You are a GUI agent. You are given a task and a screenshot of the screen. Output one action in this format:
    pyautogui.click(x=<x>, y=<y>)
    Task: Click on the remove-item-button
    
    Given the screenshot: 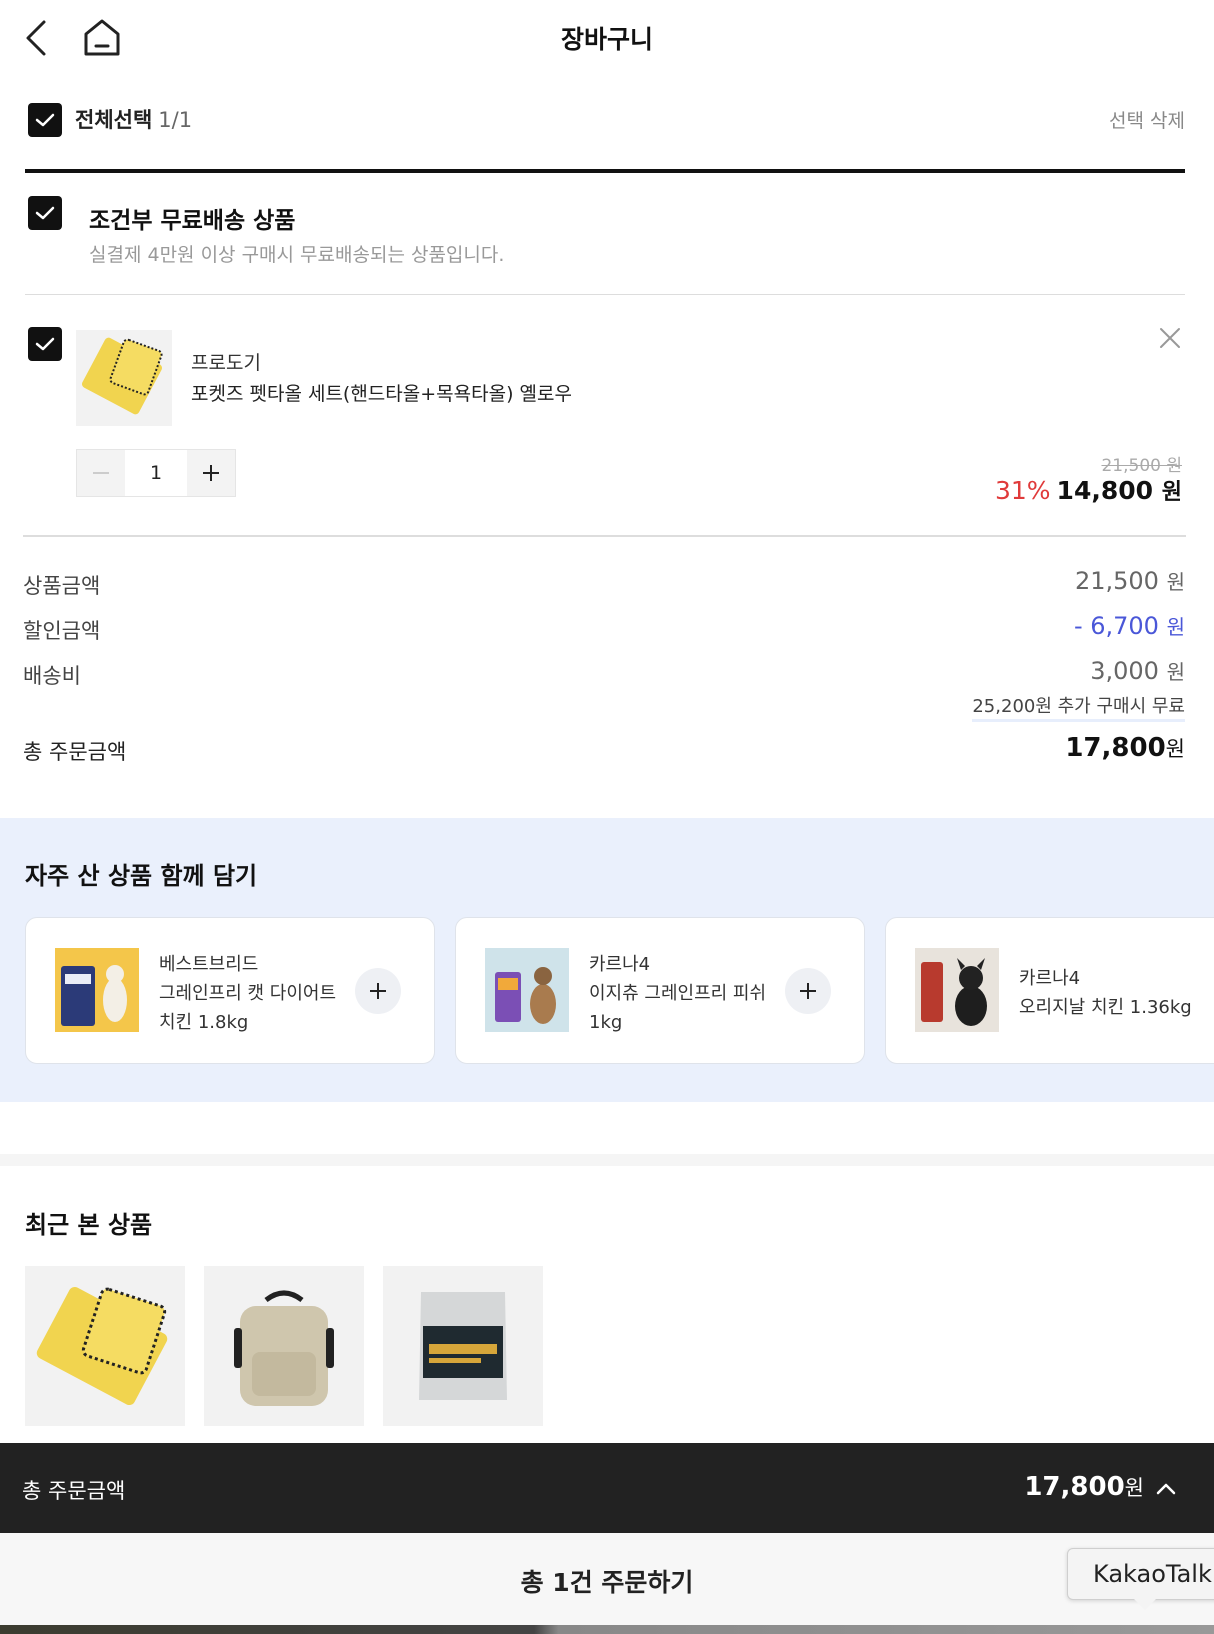 What is the action you would take?
    pyautogui.click(x=1170, y=338)
    